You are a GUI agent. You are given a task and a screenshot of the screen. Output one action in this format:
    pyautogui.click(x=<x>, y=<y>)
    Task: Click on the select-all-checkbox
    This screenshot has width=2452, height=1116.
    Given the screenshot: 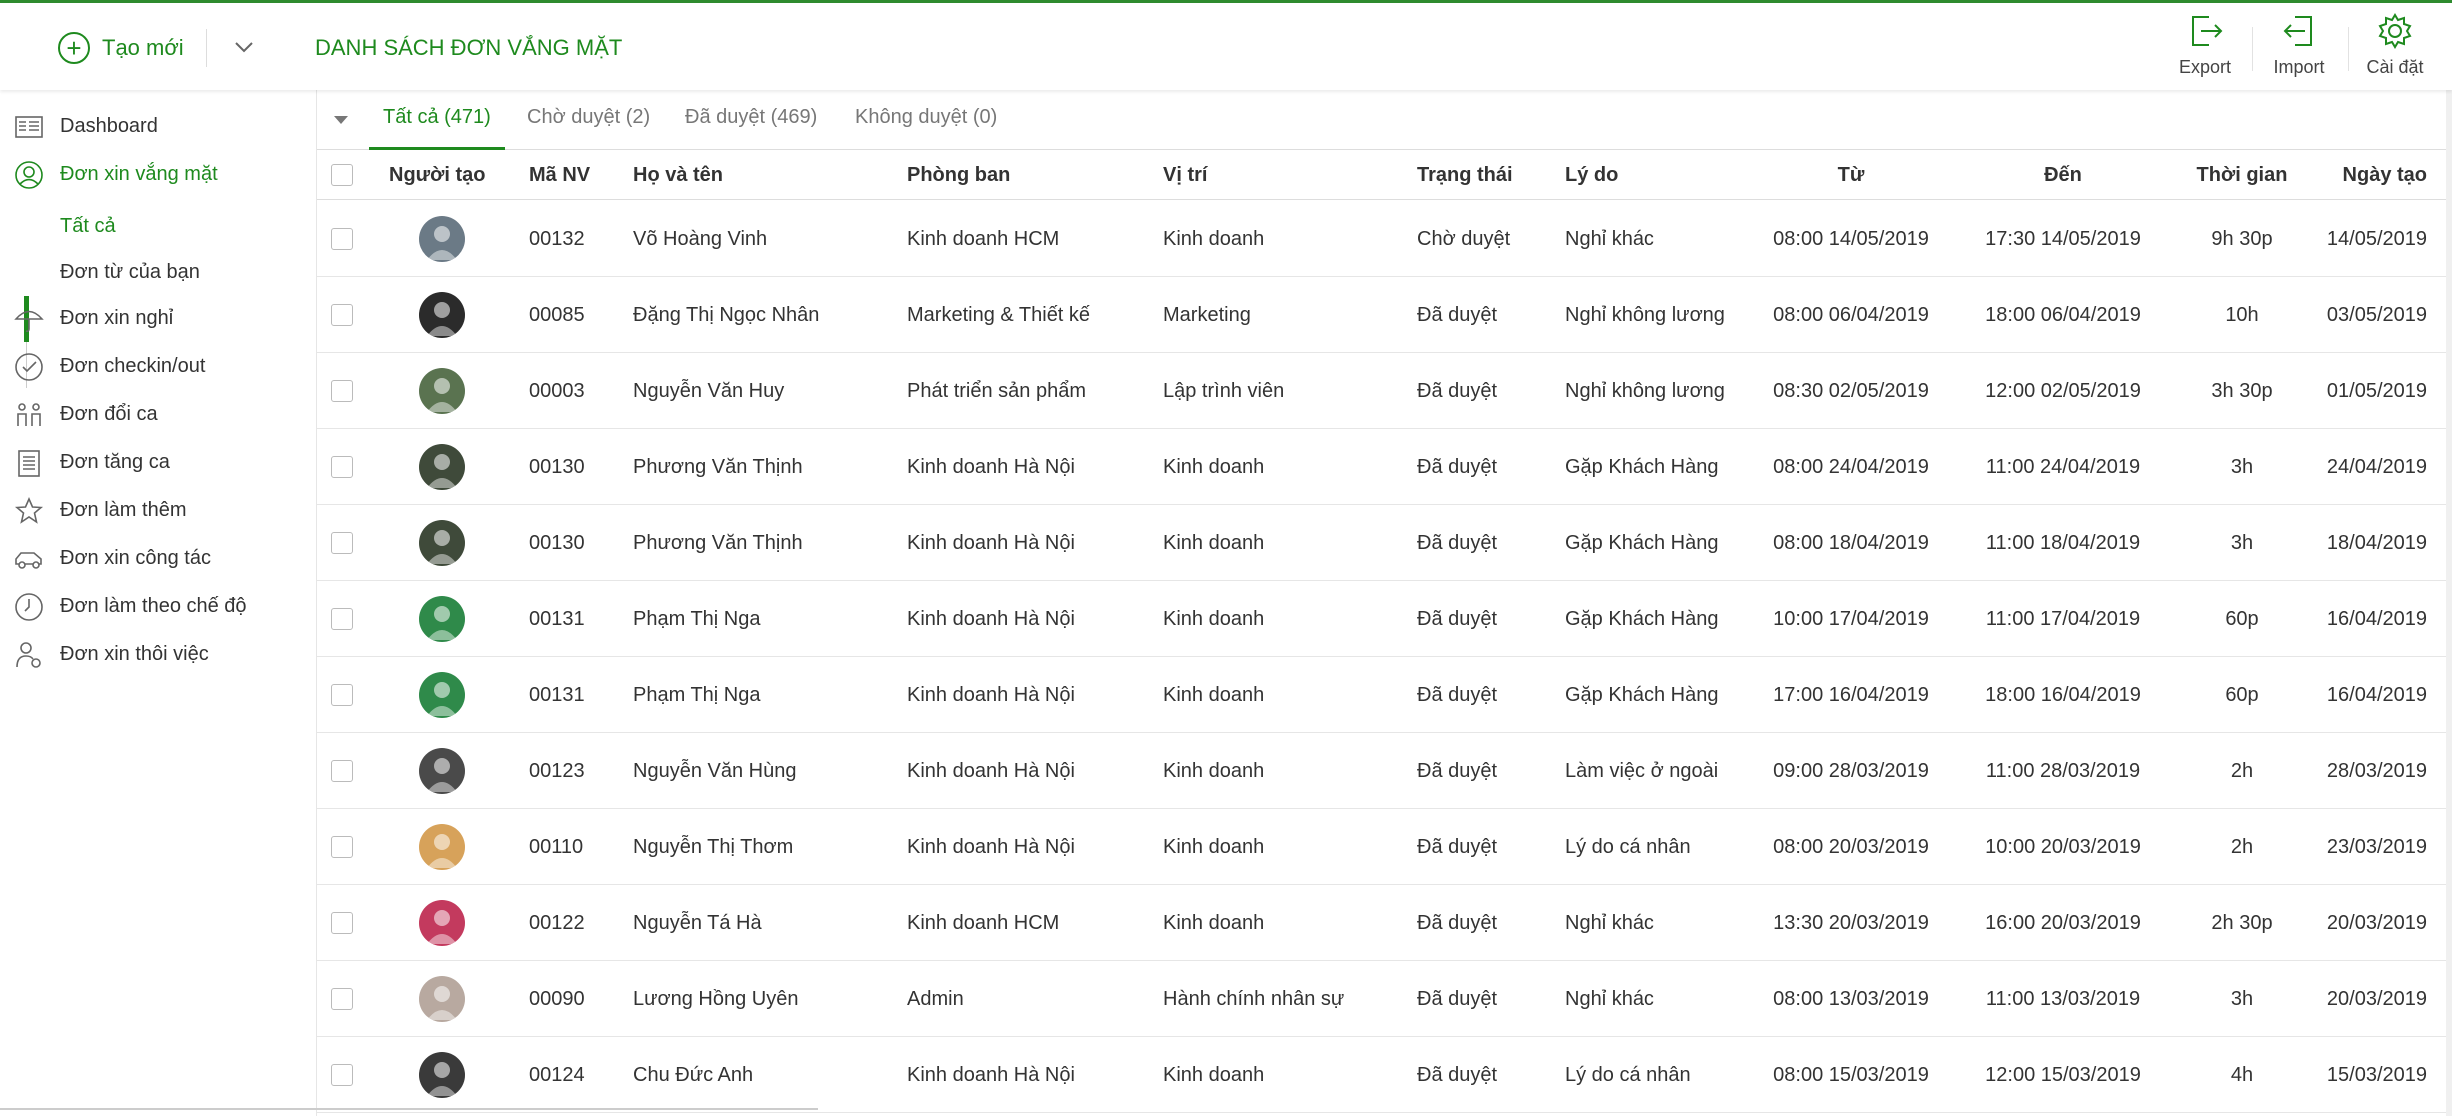 What is the action you would take?
    pyautogui.click(x=342, y=175)
    